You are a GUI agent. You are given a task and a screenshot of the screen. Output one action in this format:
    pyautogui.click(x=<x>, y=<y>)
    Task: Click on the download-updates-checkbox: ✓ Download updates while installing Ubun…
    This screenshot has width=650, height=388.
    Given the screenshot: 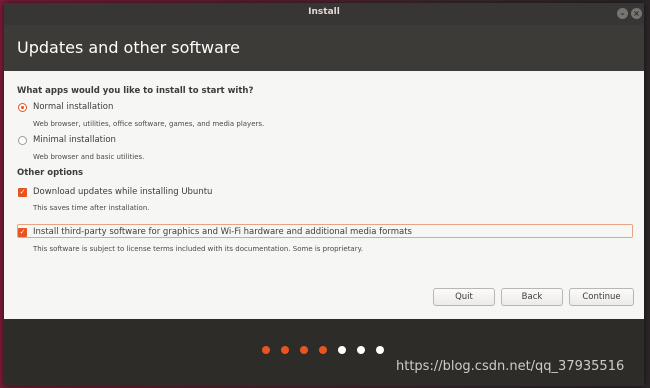 What is the action you would take?
    pyautogui.click(x=115, y=192)
    